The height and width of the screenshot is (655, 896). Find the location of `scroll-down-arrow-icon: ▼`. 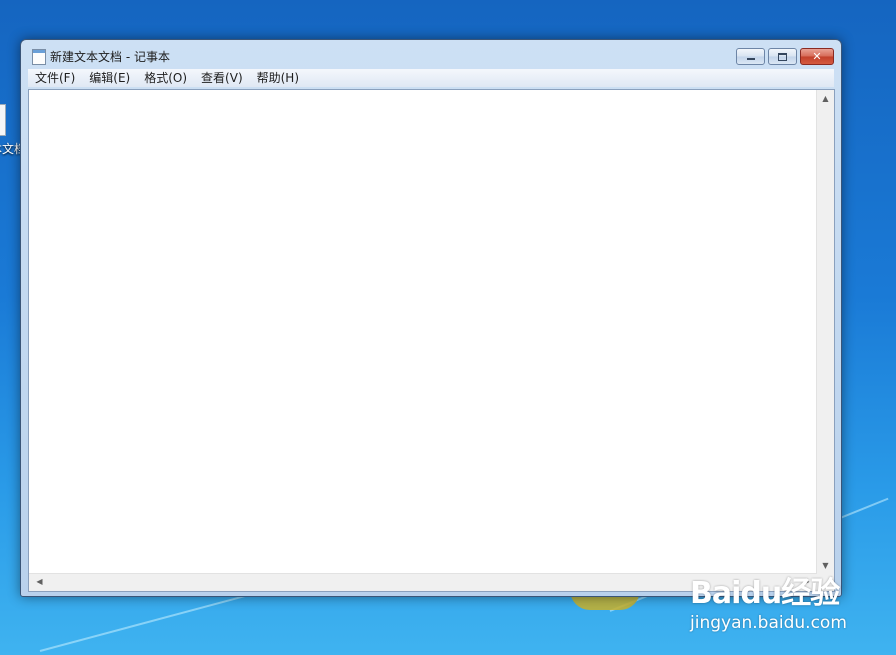

scroll-down-arrow-icon: ▼ is located at coordinates (825, 565).